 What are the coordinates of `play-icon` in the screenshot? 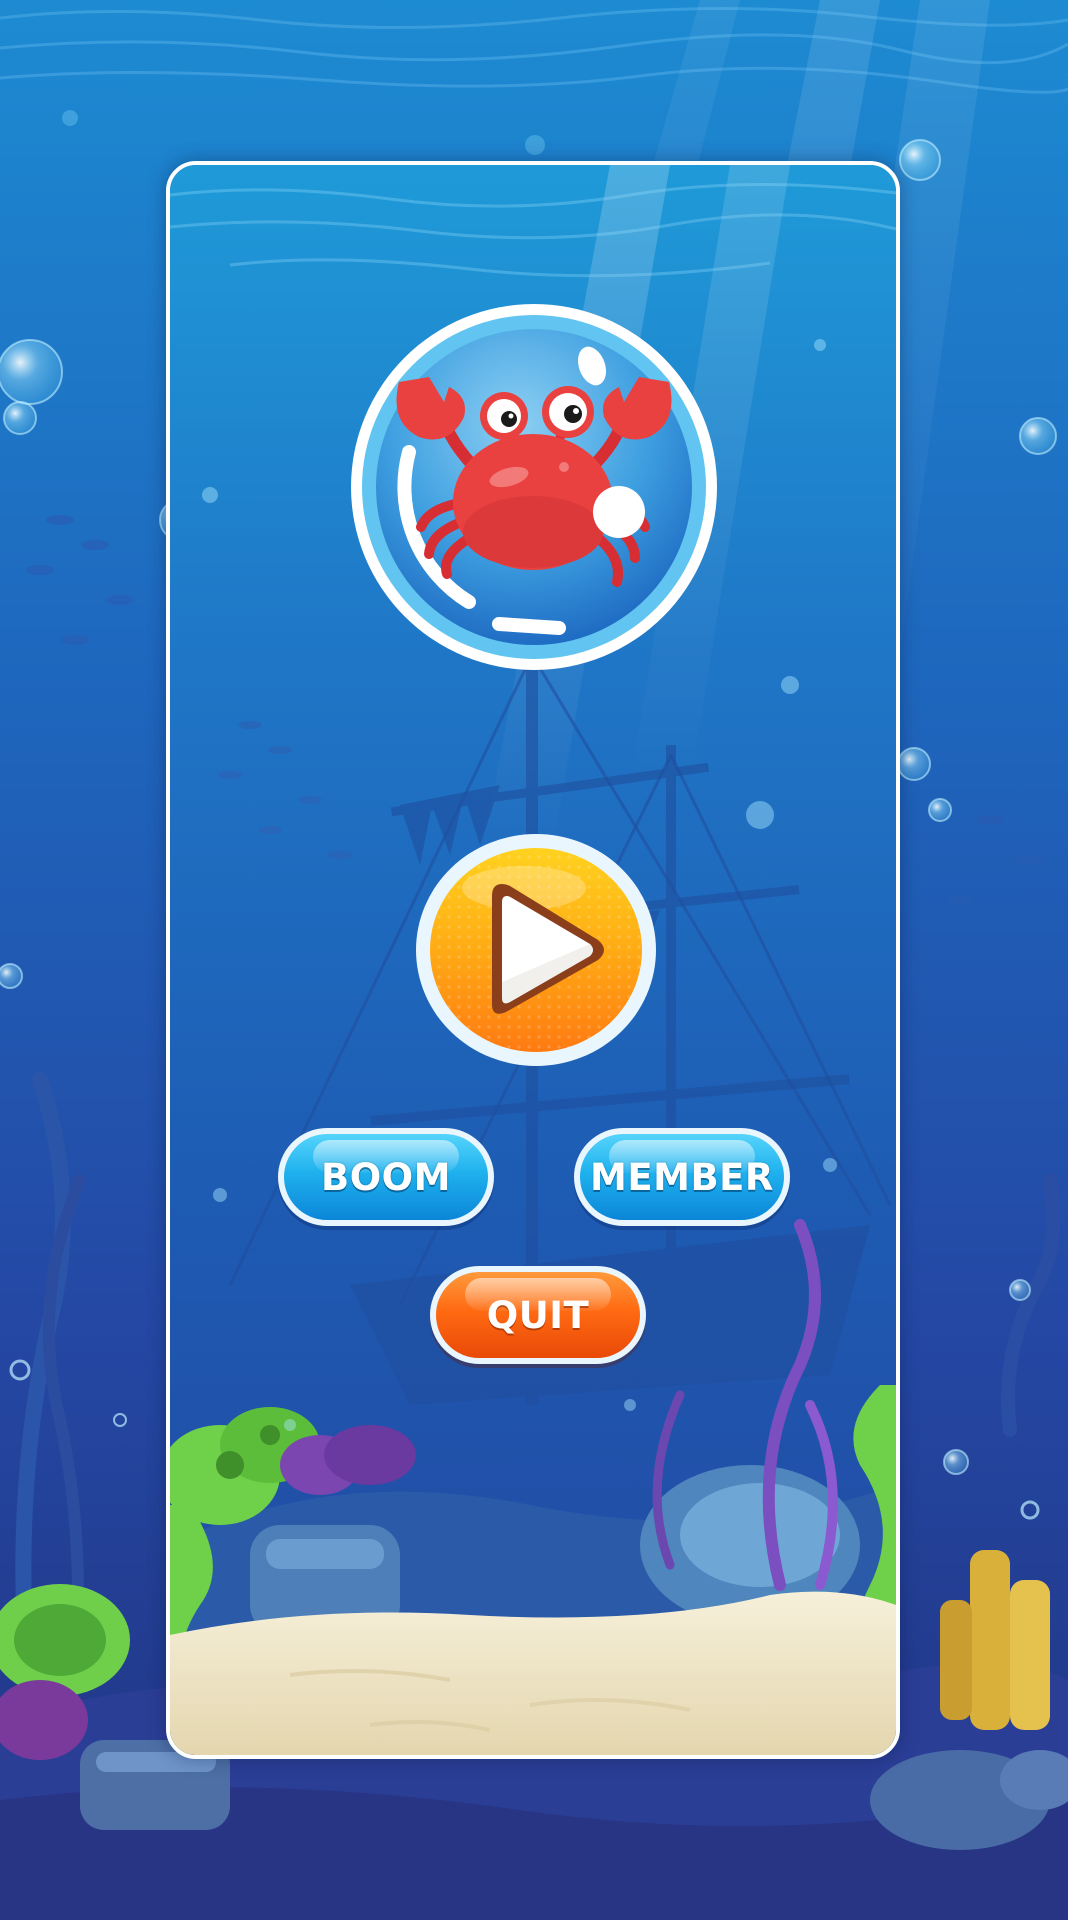 It's located at (536, 950).